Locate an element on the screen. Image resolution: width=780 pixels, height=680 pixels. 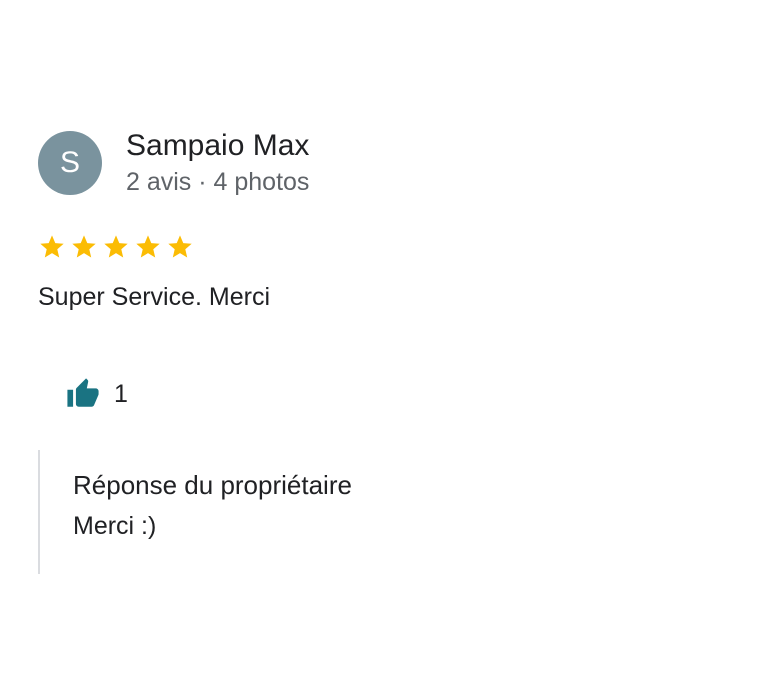
like-count: 1 is located at coordinates (121, 394).